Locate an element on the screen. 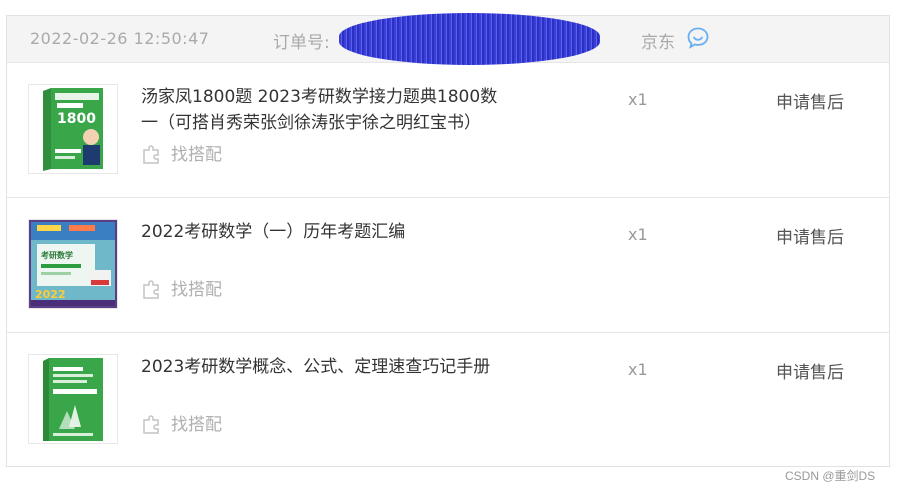  product-thumbnail is located at coordinates (73, 399).